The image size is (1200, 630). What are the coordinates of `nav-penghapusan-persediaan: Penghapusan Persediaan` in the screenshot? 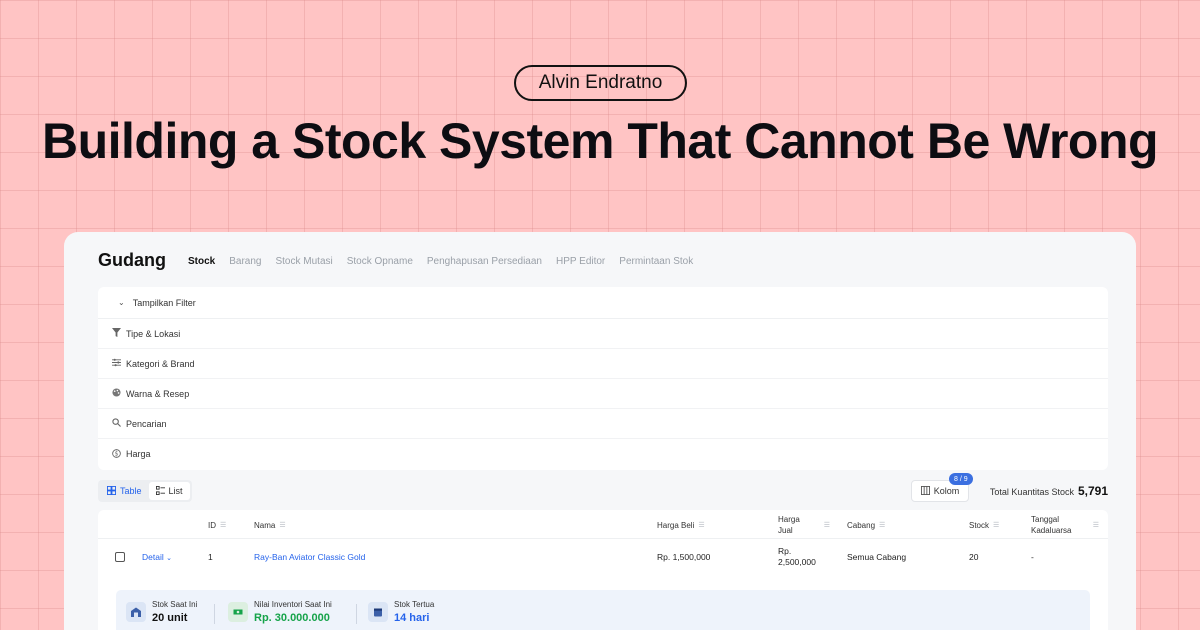 It's located at (484, 261).